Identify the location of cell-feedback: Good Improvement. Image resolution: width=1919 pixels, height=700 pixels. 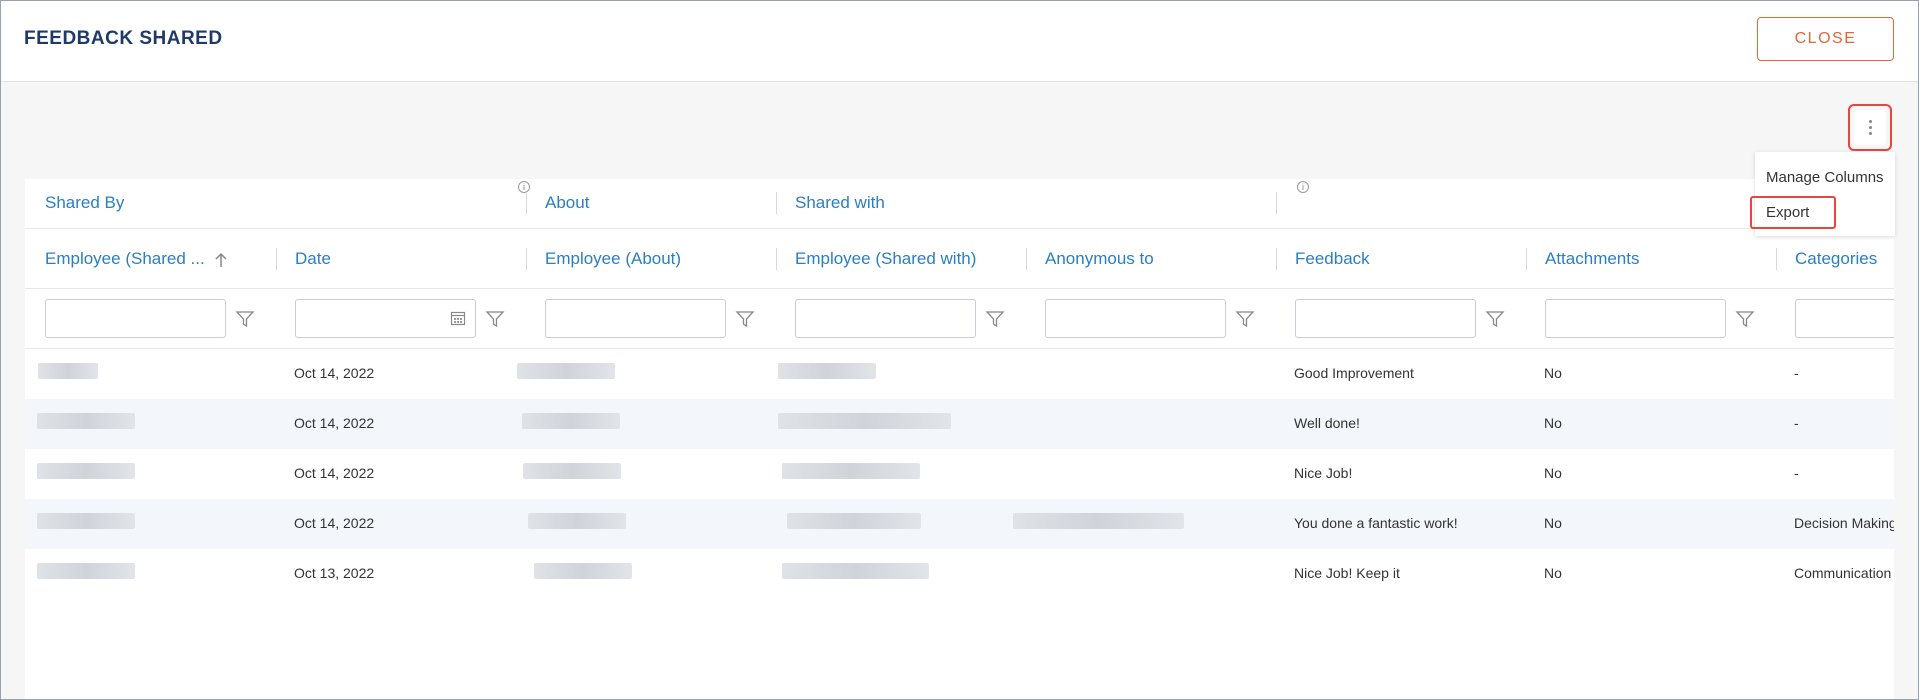
(1354, 373).